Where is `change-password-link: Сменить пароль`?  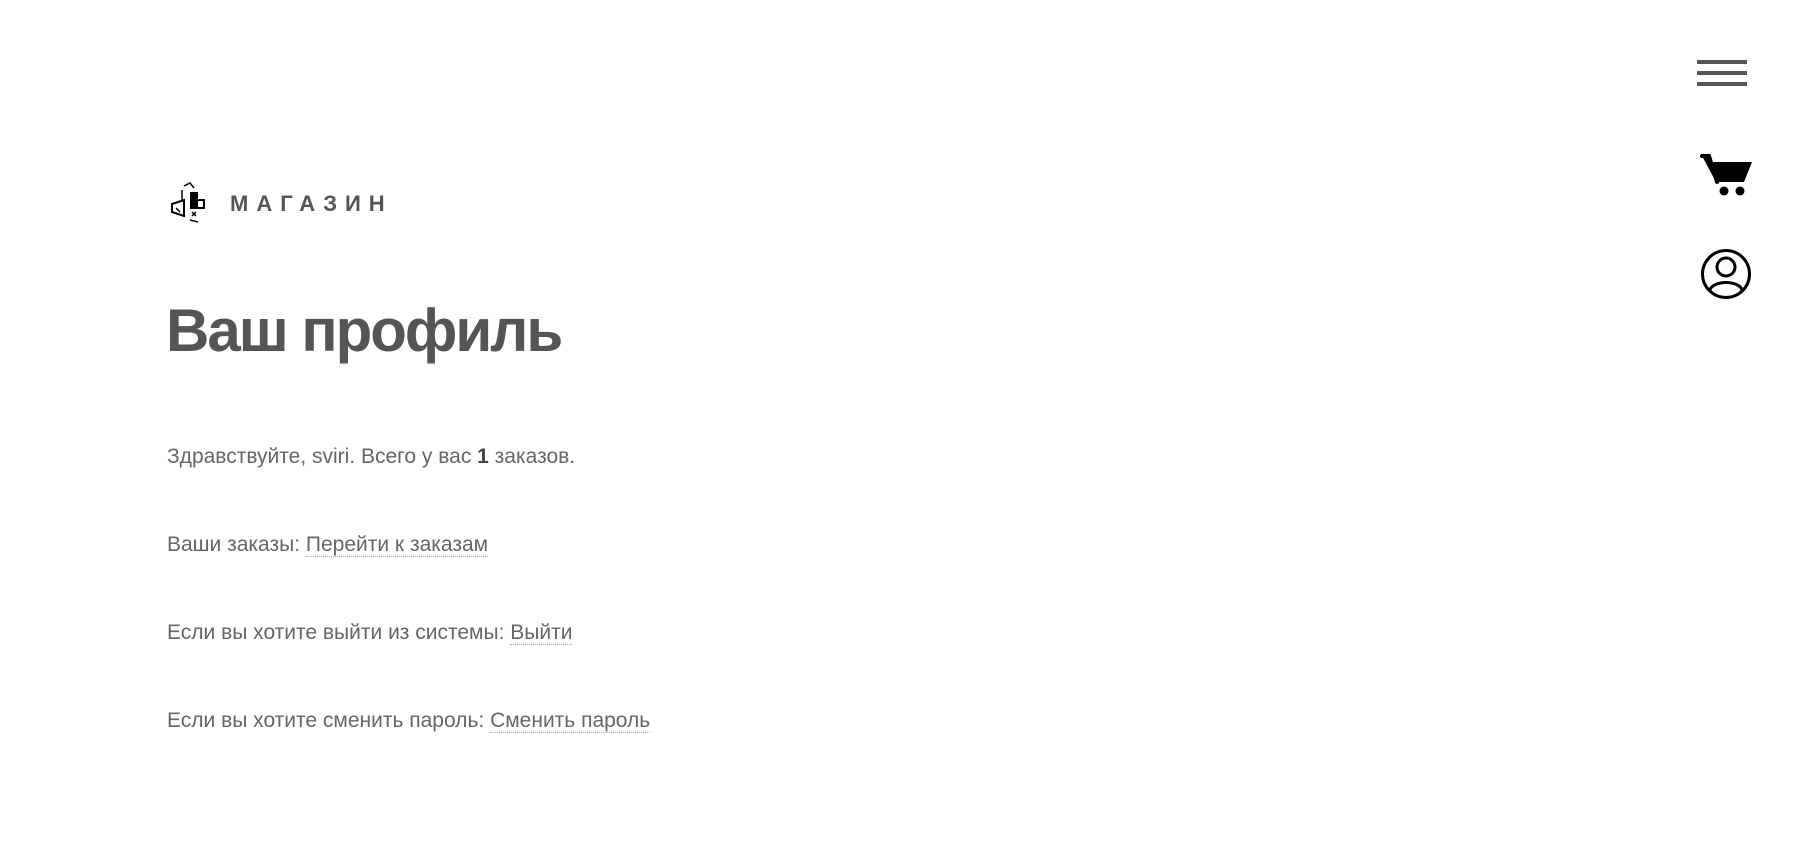 change-password-link: Сменить пароль is located at coordinates (570, 721).